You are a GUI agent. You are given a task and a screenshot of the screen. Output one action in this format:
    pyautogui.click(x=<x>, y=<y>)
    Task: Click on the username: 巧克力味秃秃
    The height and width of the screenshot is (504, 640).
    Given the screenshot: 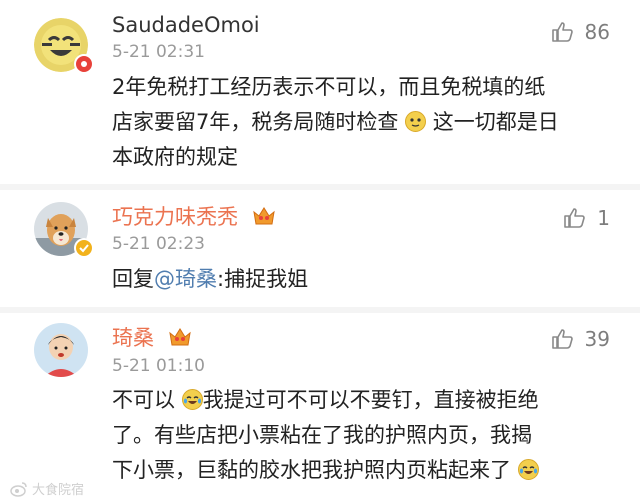 What is the action you would take?
    pyautogui.click(x=193, y=217)
    